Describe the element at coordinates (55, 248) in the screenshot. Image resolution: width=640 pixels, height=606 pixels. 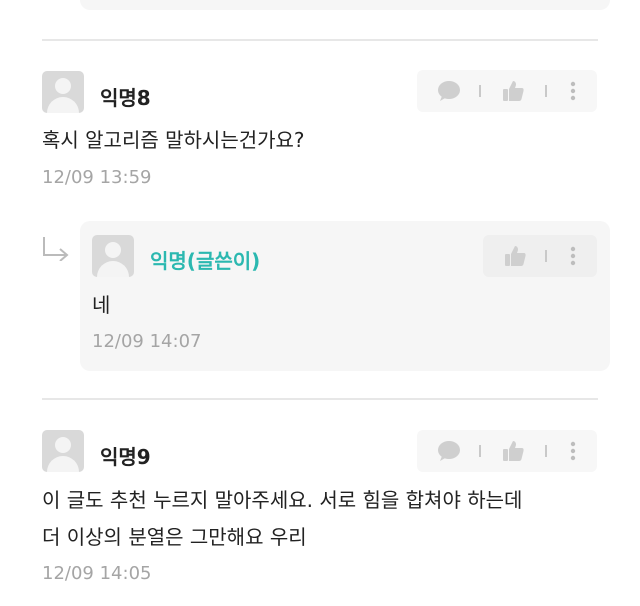
I see `reply-arrow-icon` at that location.